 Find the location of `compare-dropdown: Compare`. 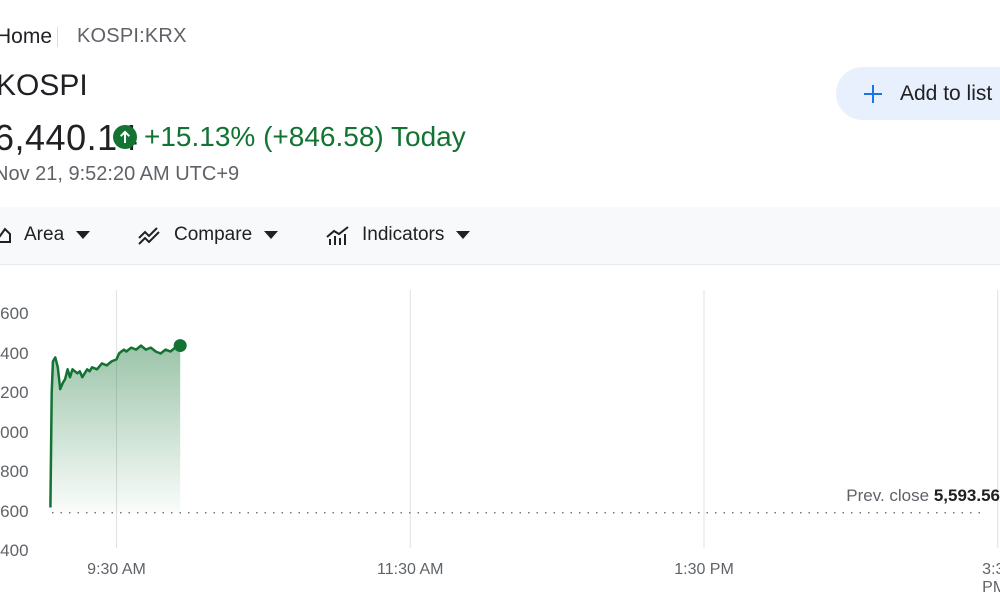

compare-dropdown: Compare is located at coordinates (208, 235).